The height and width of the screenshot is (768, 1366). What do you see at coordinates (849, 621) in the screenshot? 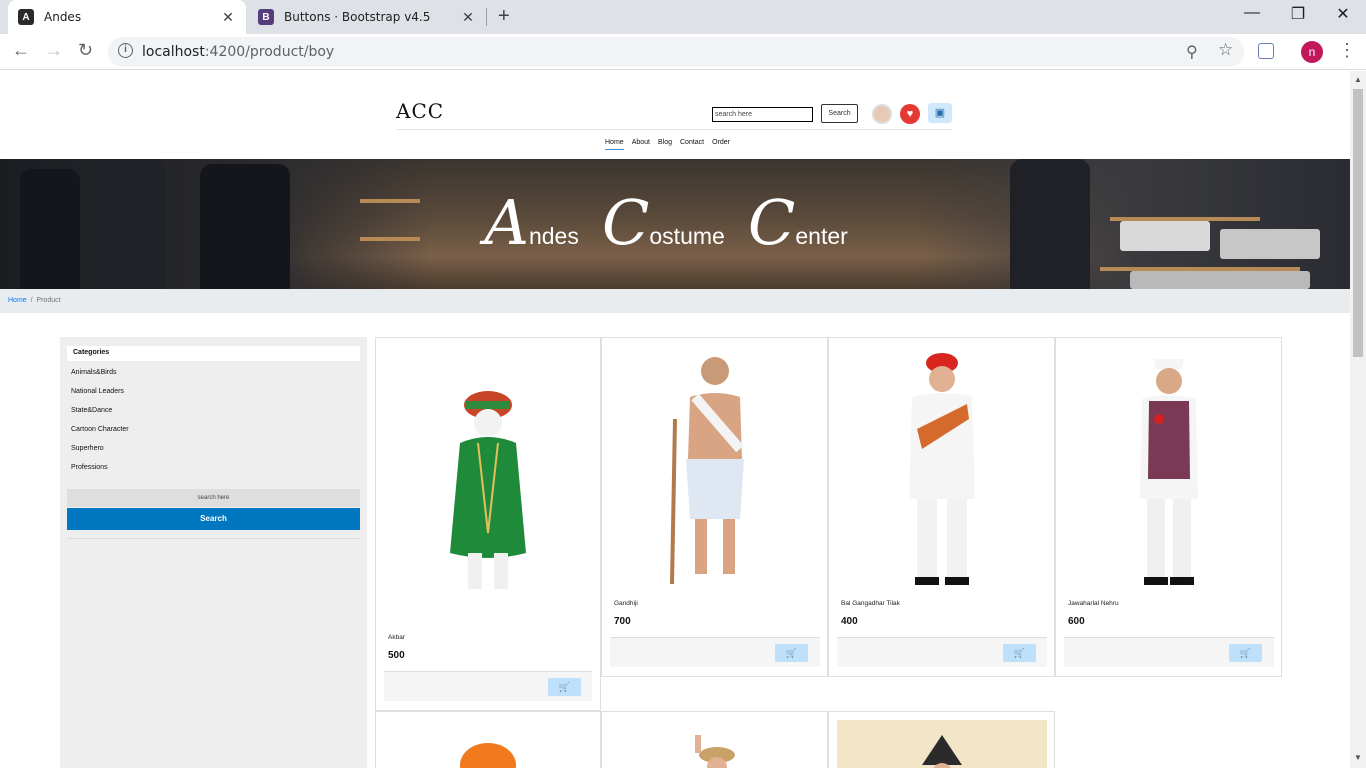
I see `product-price: 400` at bounding box center [849, 621].